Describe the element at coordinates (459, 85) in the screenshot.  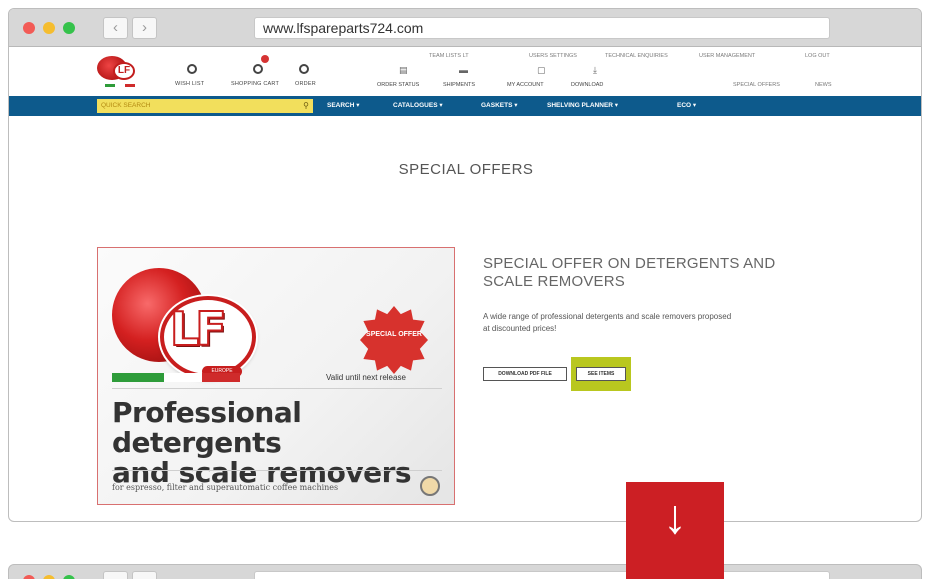
I see `shipments-link: SHIPMENTS` at that location.